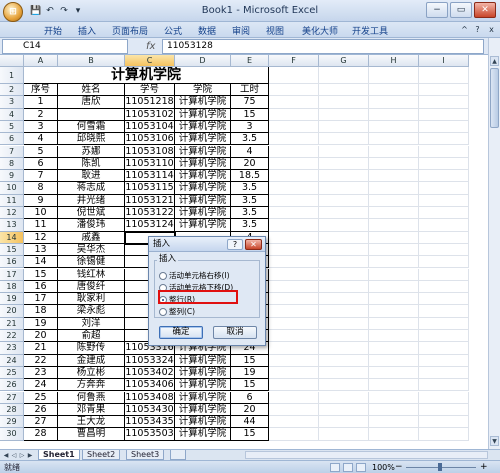 The width and height of the screenshot is (500, 473). Describe the element at coordinates (444, 434) in the screenshot. I see `cell-i30` at that location.